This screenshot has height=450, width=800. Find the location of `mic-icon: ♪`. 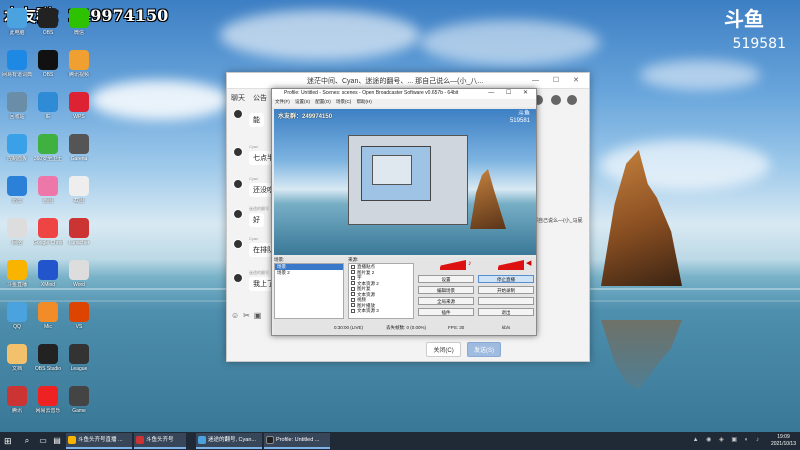

mic-icon: ♪ is located at coordinates (472, 264).